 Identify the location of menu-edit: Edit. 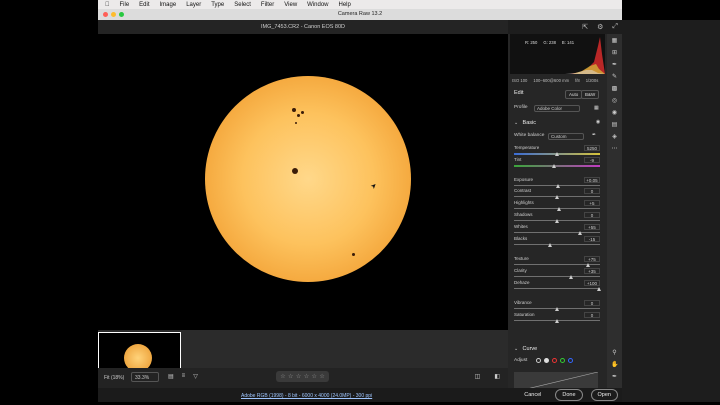
(144, 5).